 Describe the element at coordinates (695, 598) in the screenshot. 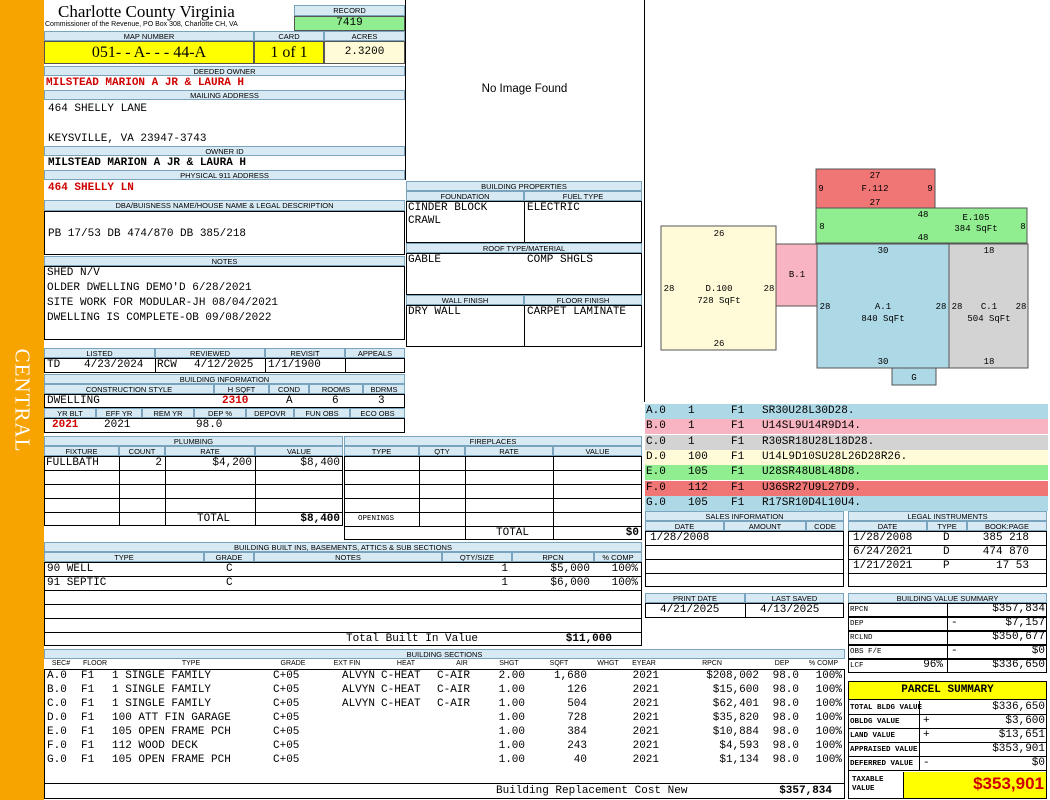

I see `print-date-label: PRINT DATE` at that location.